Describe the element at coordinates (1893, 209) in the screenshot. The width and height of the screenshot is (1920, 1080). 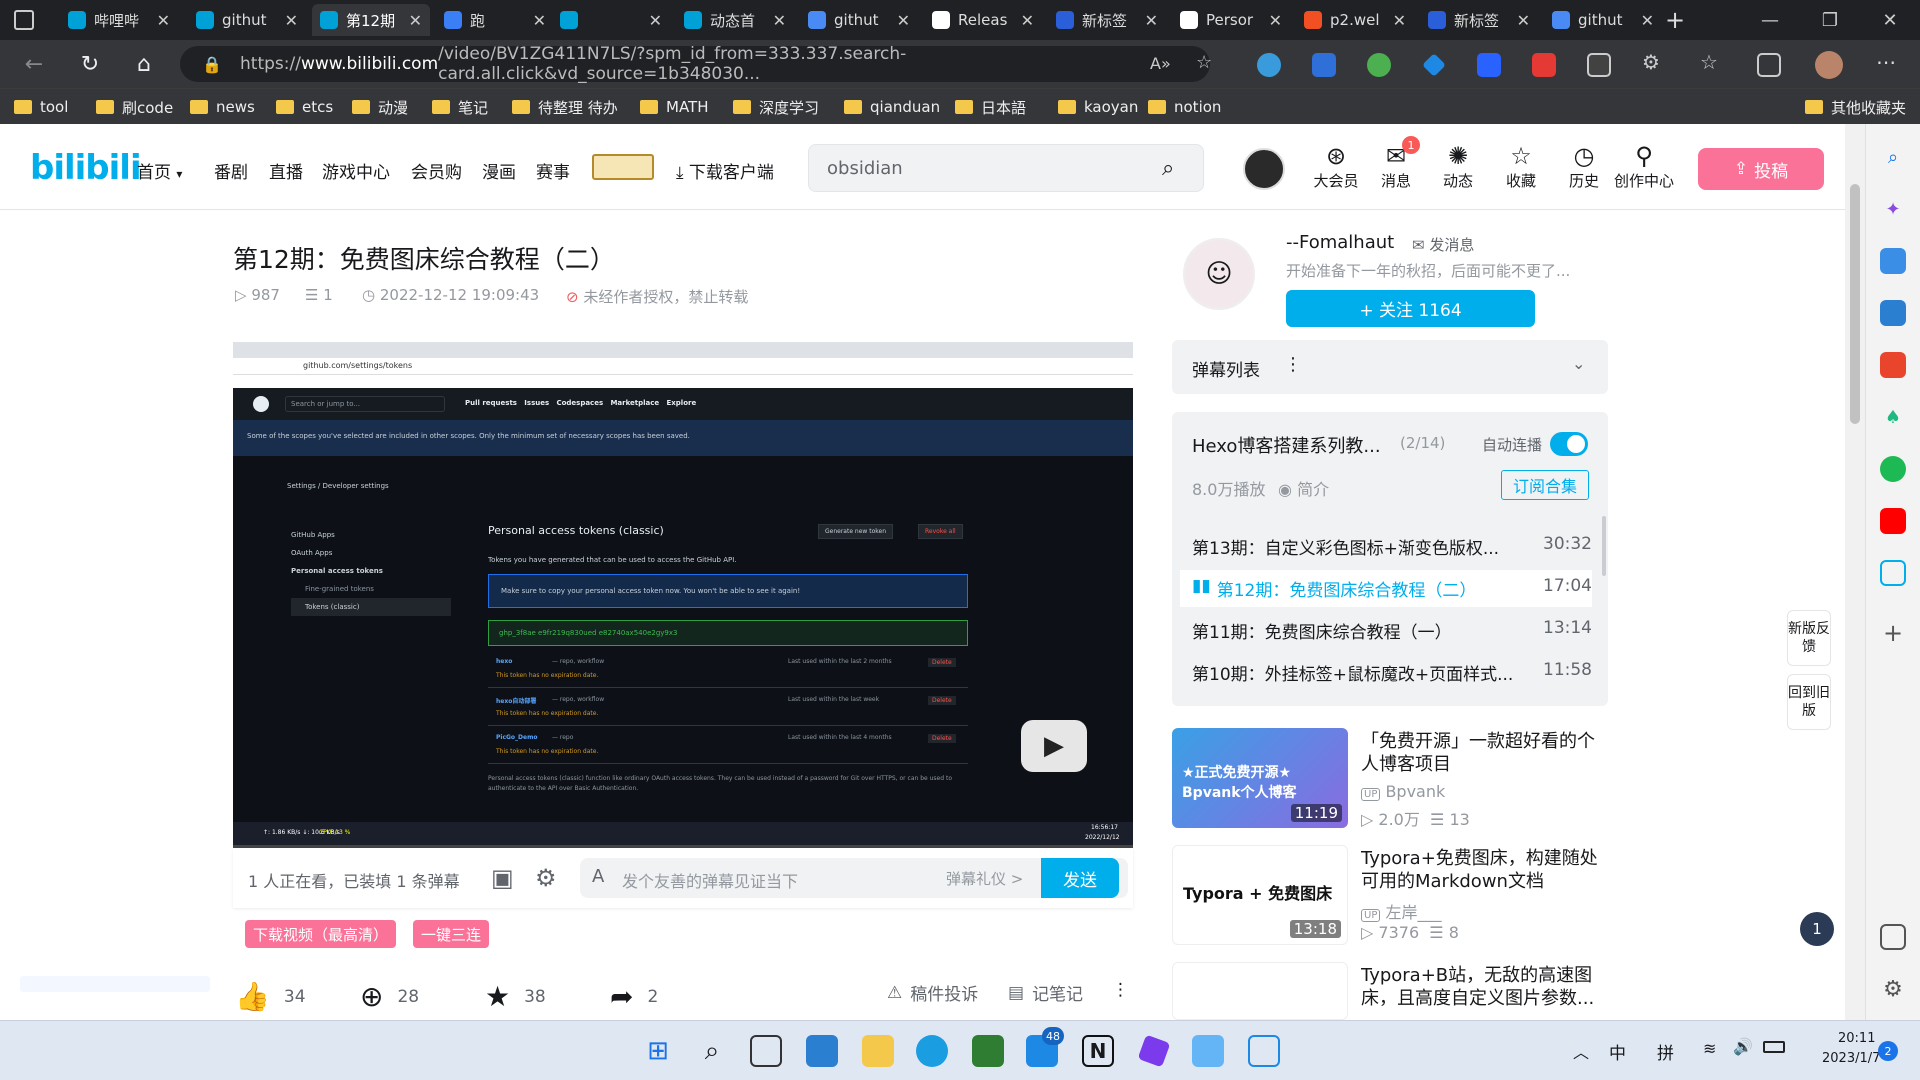
I see `copilot-icon: ✦` at that location.